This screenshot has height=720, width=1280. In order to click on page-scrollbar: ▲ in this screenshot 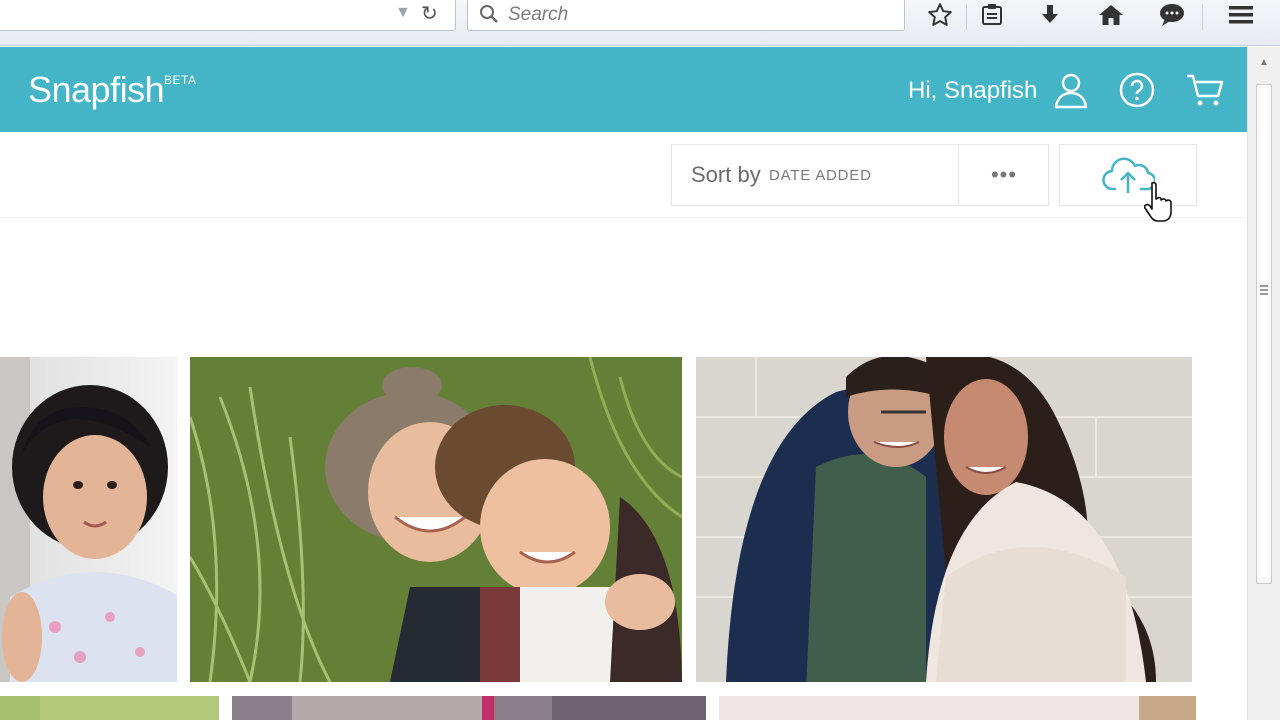, I will do `click(1263, 383)`.